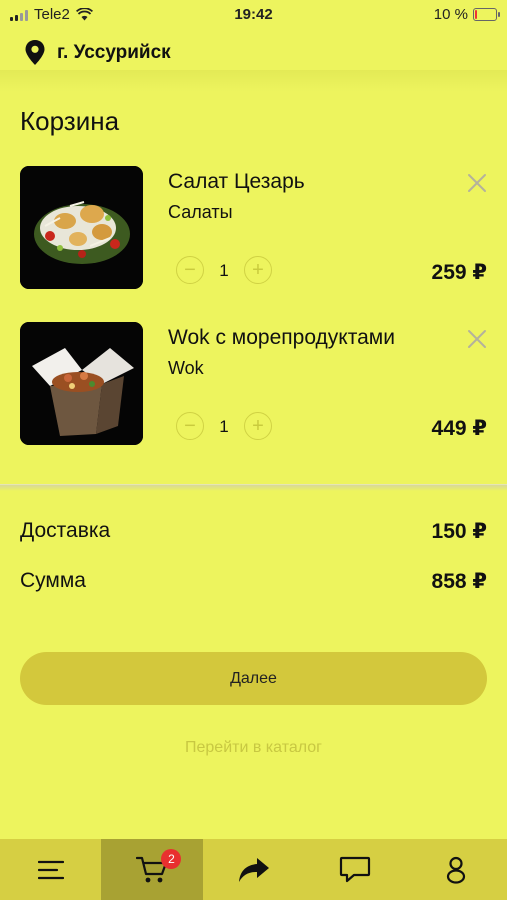 Image resolution: width=507 pixels, height=900 pixels. What do you see at coordinates (53, 580) in the screenshot?
I see `total-label: Сумма` at bounding box center [53, 580].